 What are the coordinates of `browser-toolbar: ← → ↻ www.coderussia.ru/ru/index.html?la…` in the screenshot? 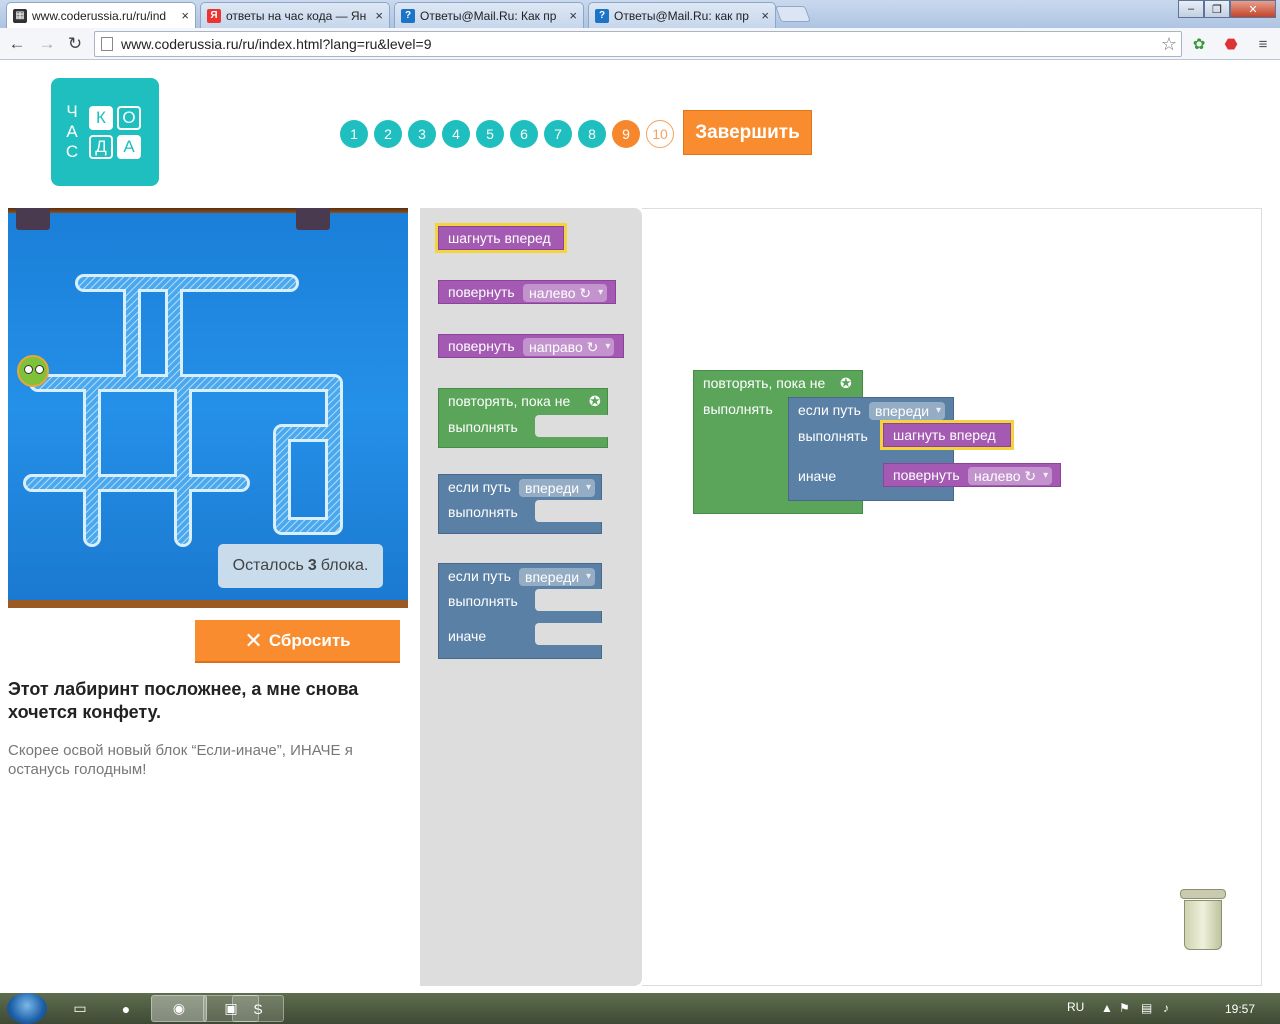 It's located at (640, 44).